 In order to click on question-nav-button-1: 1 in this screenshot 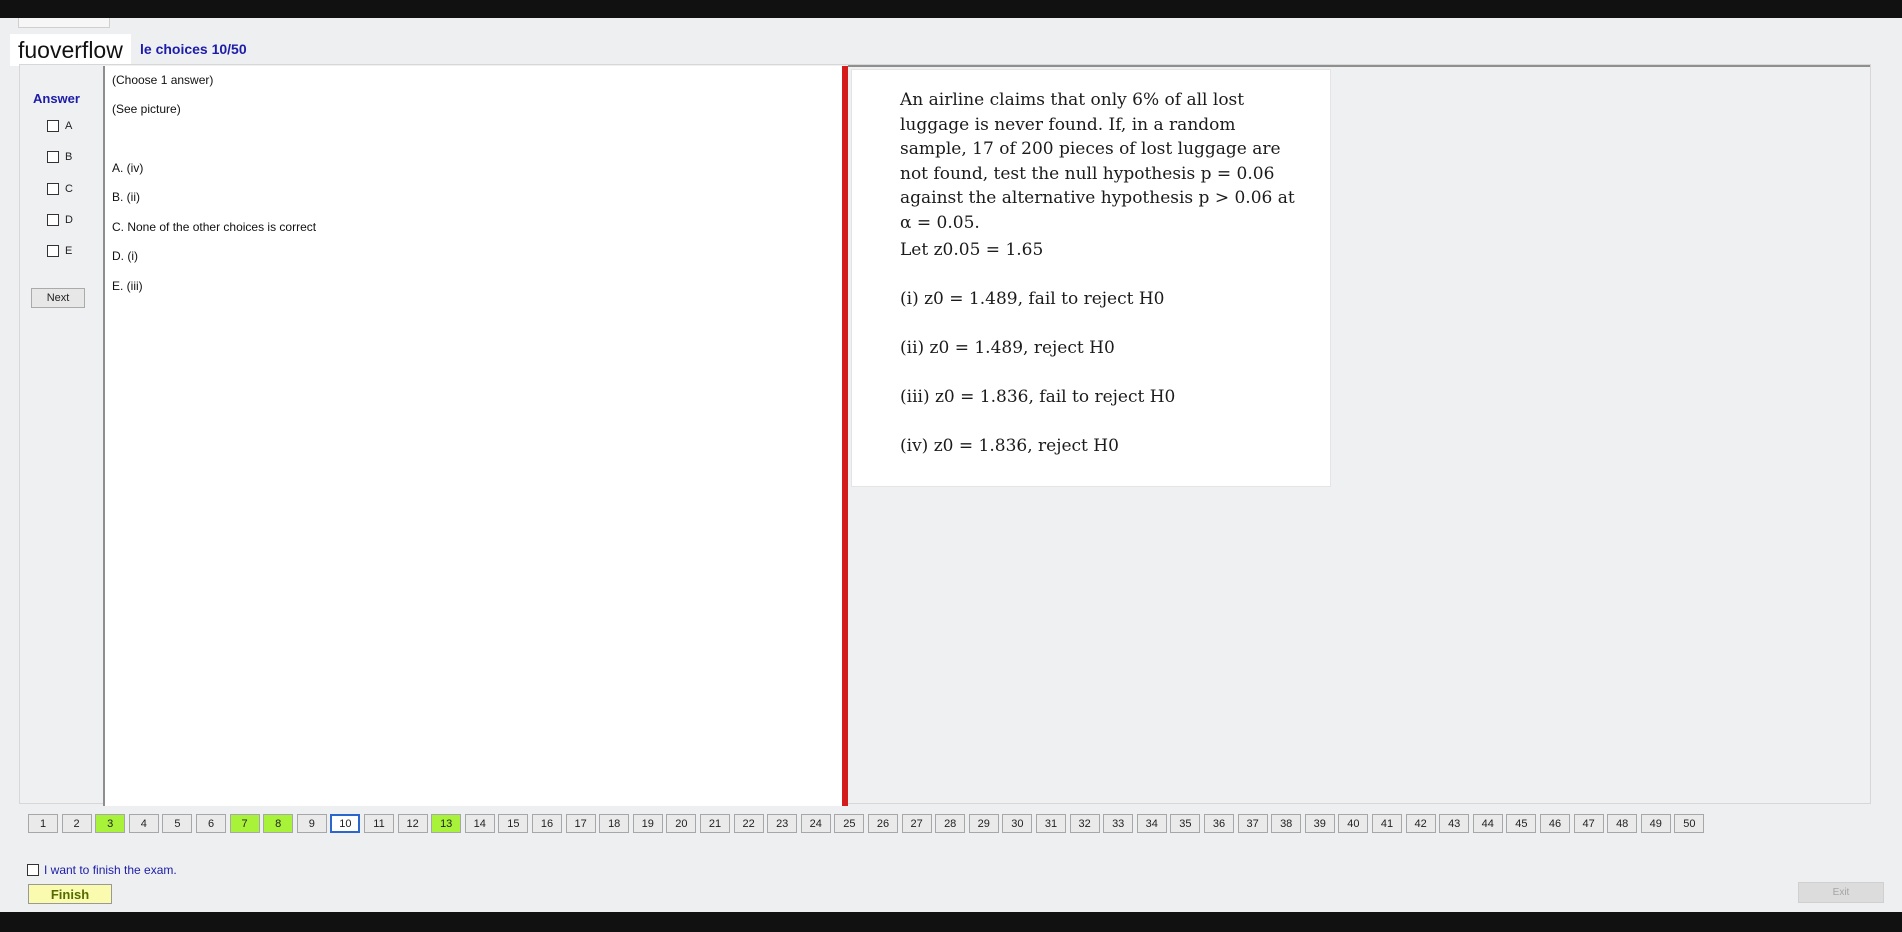, I will do `click(43, 823)`.